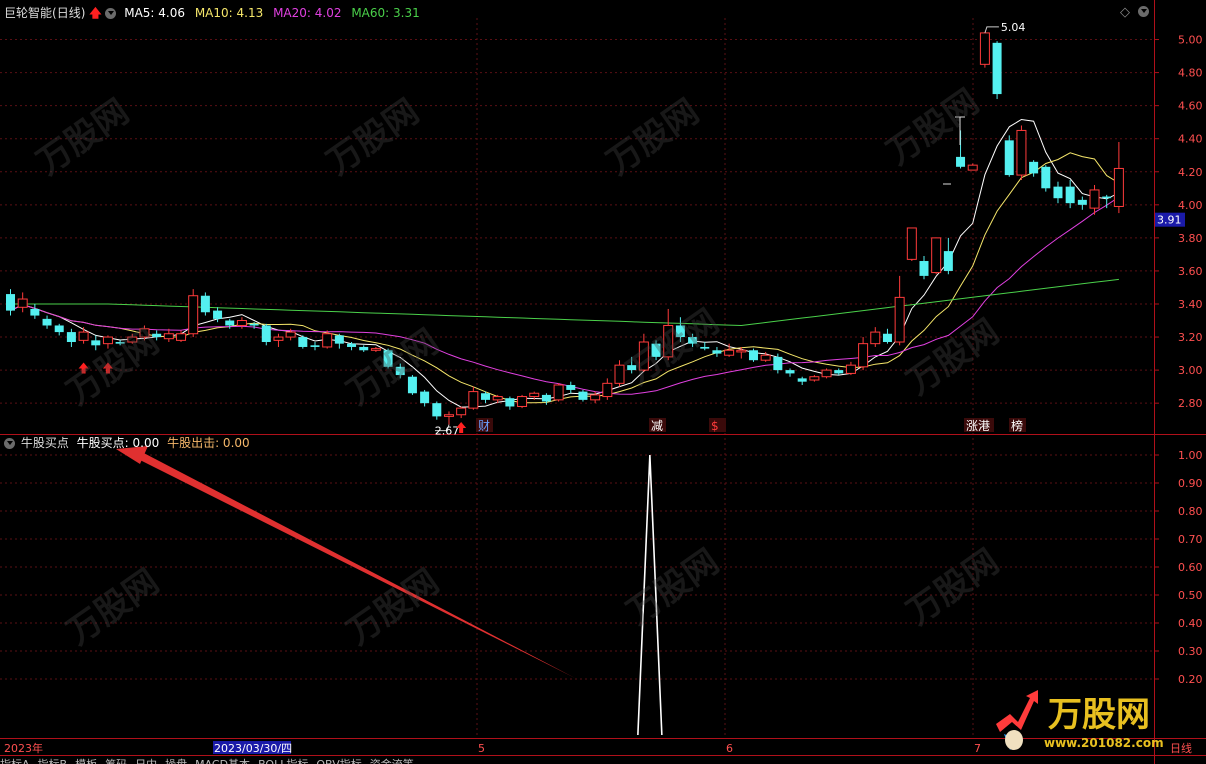 The height and width of the screenshot is (764, 1206). I want to click on brand-logo: 万股网 www.201082.com, so click(1093, 719).